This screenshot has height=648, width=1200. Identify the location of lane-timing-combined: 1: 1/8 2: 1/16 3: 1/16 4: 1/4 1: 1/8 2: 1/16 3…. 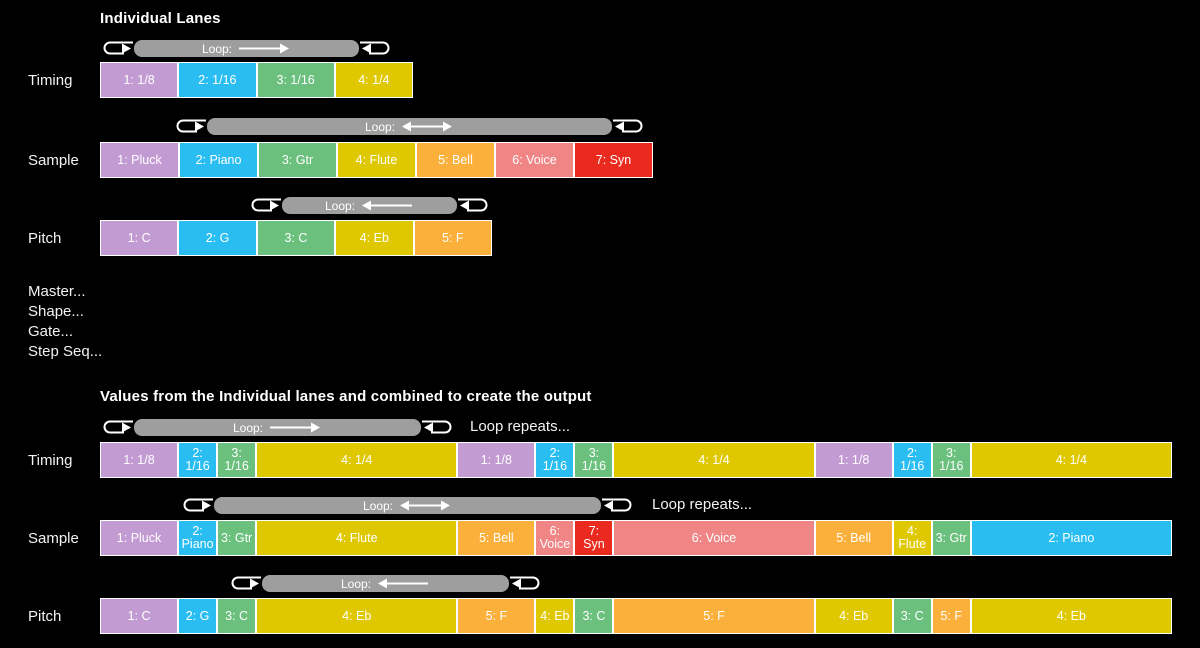
(636, 460).